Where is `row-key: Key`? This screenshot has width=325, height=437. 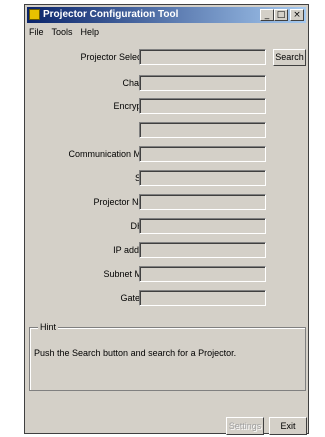
row-key: Key is located at coordinates (166, 131).